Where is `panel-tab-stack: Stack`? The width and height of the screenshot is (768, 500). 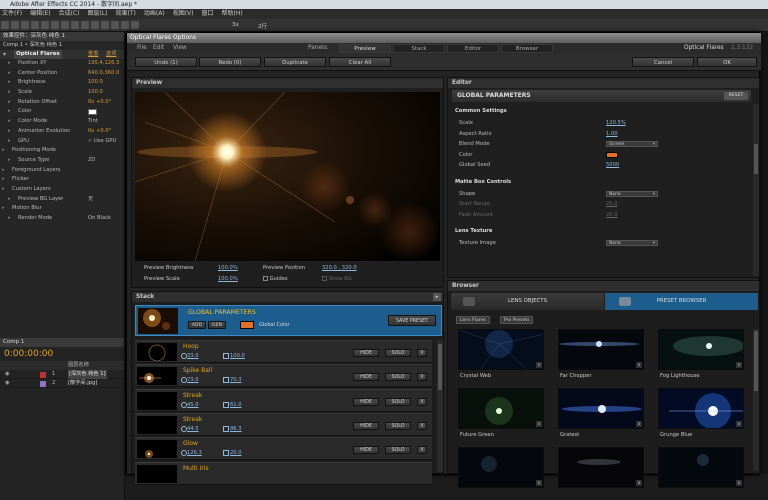 panel-tab-stack: Stack is located at coordinates (419, 48).